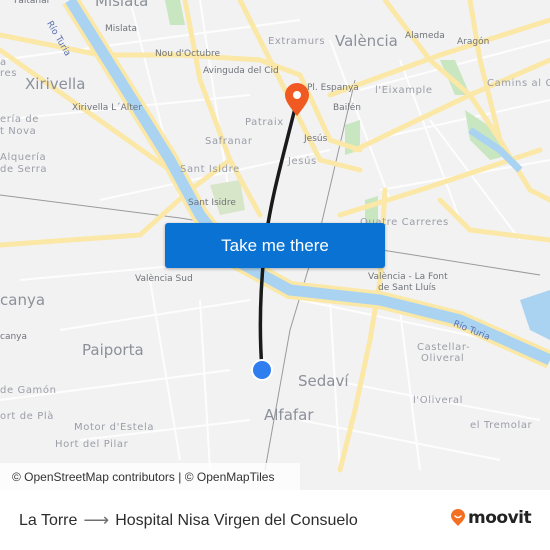 This screenshot has width=550, height=550. What do you see at coordinates (113, 350) in the screenshot?
I see `city-label: Paiporta` at bounding box center [113, 350].